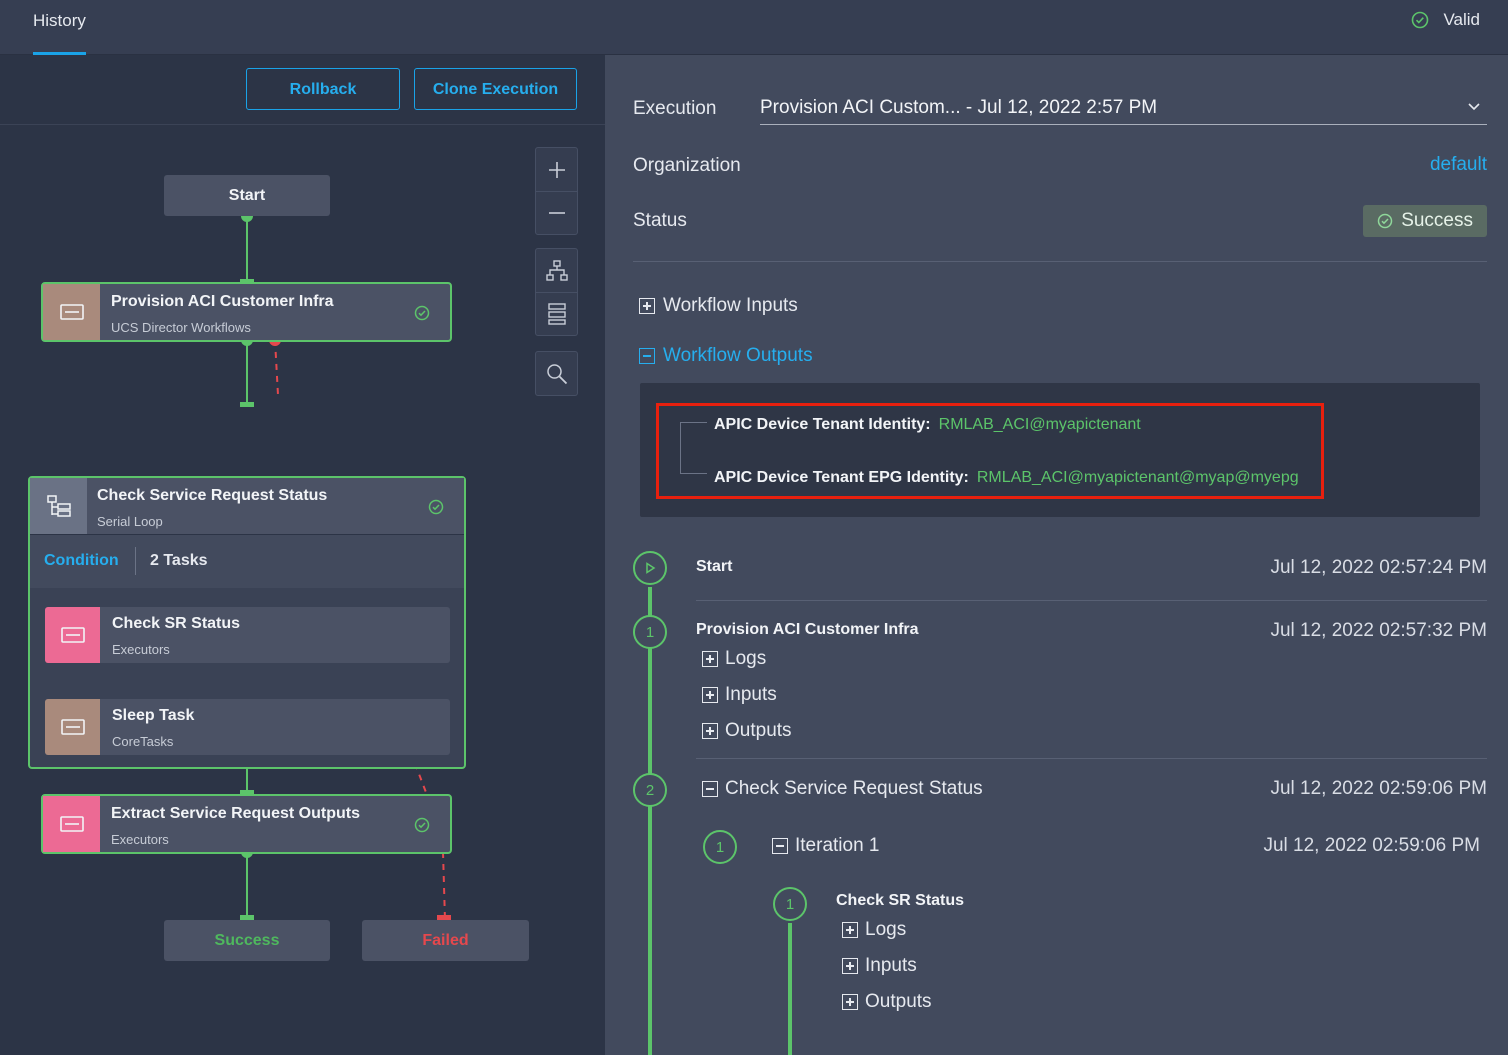  I want to click on step-title: Provision ACI Customer Infra, so click(807, 629).